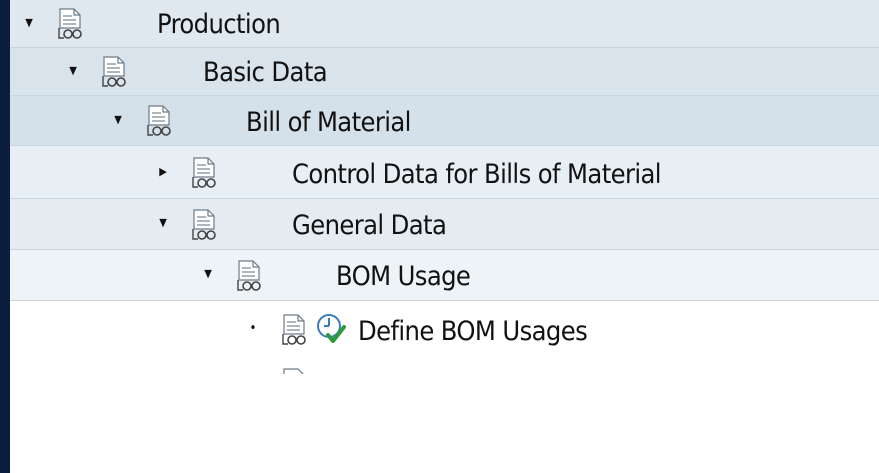  What do you see at coordinates (163, 172) in the screenshot?
I see `collapsed-arrow-icon: ▶` at bounding box center [163, 172].